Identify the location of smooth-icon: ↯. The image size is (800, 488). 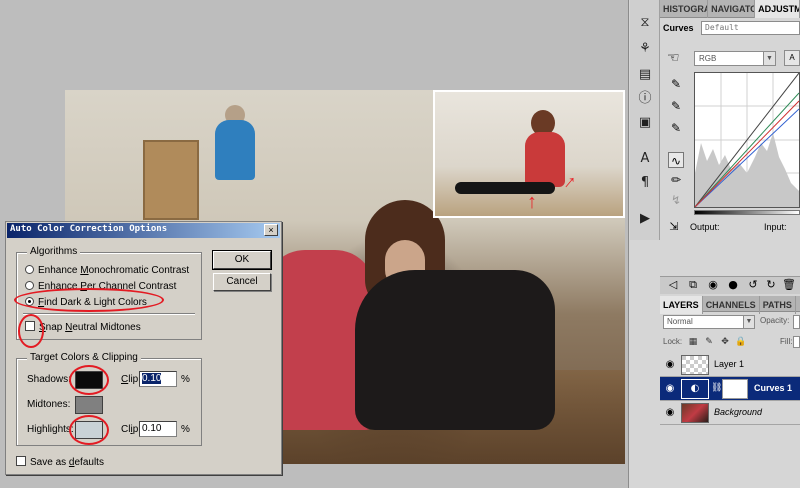
(676, 200).